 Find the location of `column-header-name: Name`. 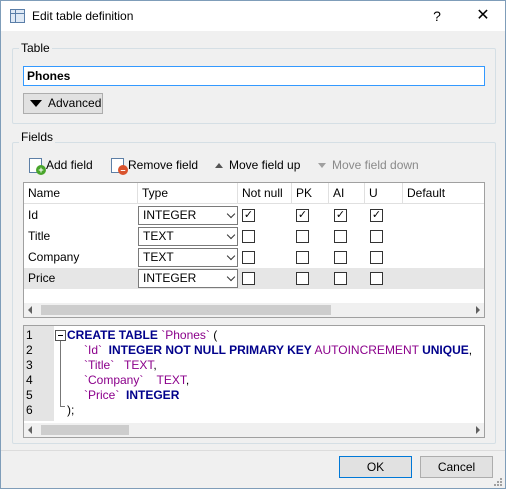

column-header-name: Name is located at coordinates (81, 193).